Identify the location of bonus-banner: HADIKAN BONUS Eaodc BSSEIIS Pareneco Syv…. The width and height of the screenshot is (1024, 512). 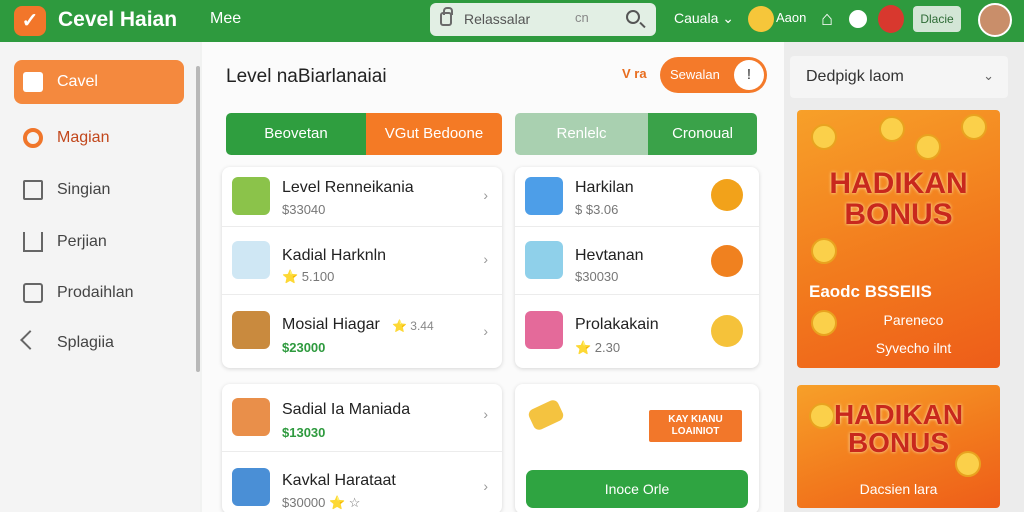
(898, 239).